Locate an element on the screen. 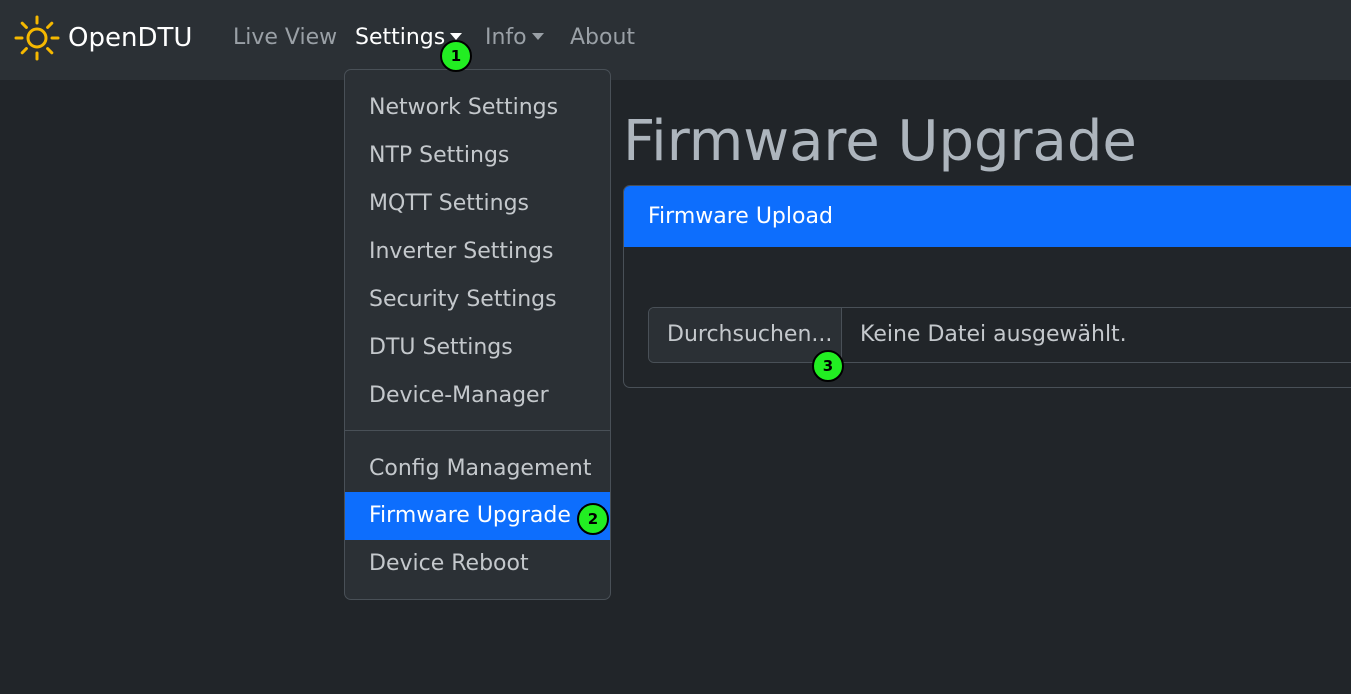 The height and width of the screenshot is (694, 1351). menu-item-device-reboot: Device Reboot is located at coordinates (477, 564).